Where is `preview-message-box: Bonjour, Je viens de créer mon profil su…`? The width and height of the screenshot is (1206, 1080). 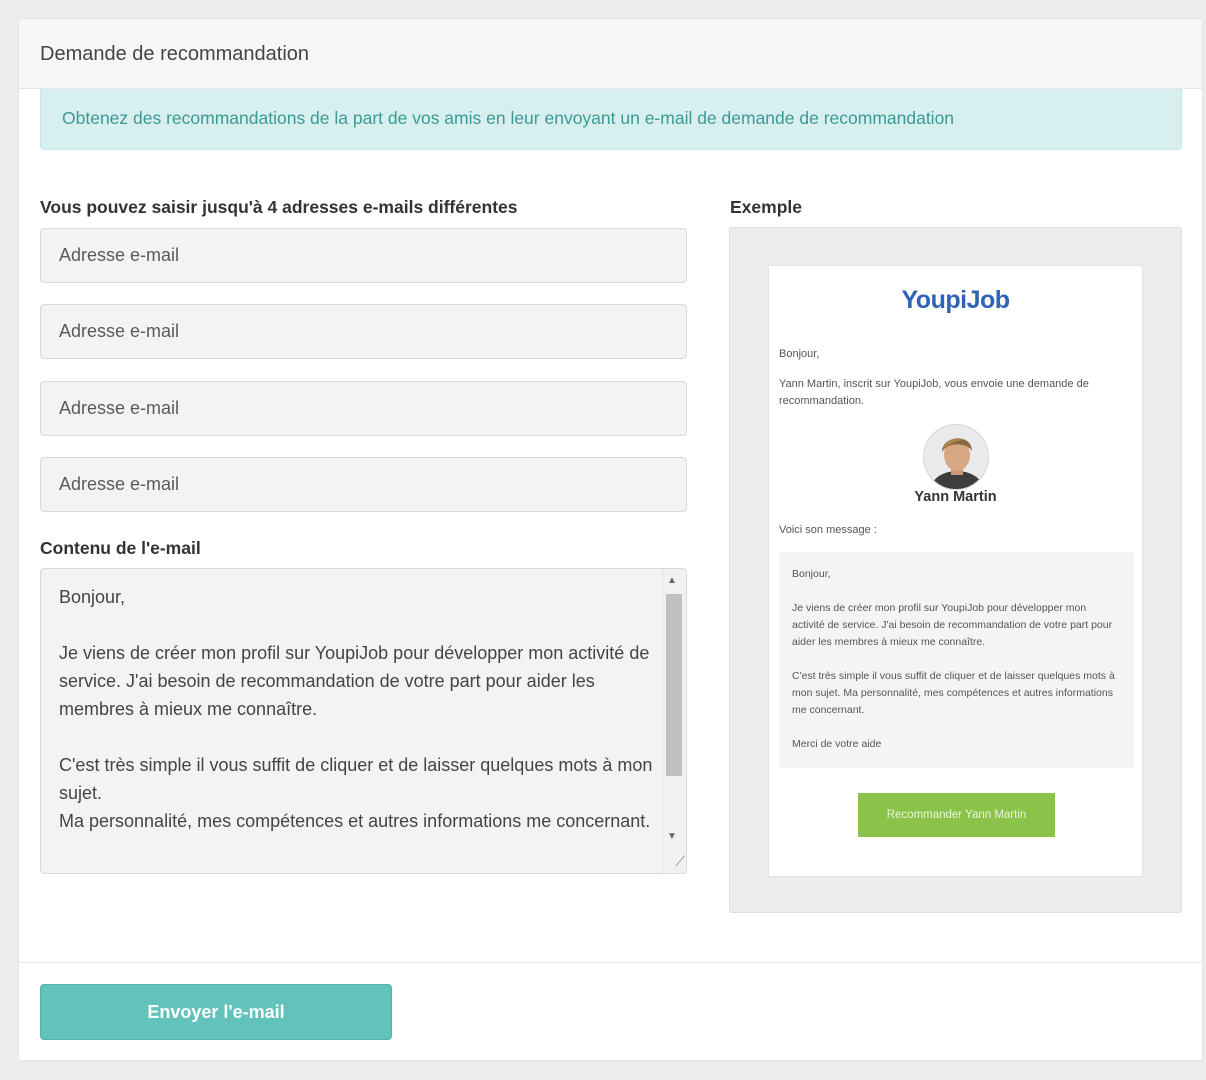
preview-message-box: Bonjour, Je viens de créer mon profil su… is located at coordinates (956, 660).